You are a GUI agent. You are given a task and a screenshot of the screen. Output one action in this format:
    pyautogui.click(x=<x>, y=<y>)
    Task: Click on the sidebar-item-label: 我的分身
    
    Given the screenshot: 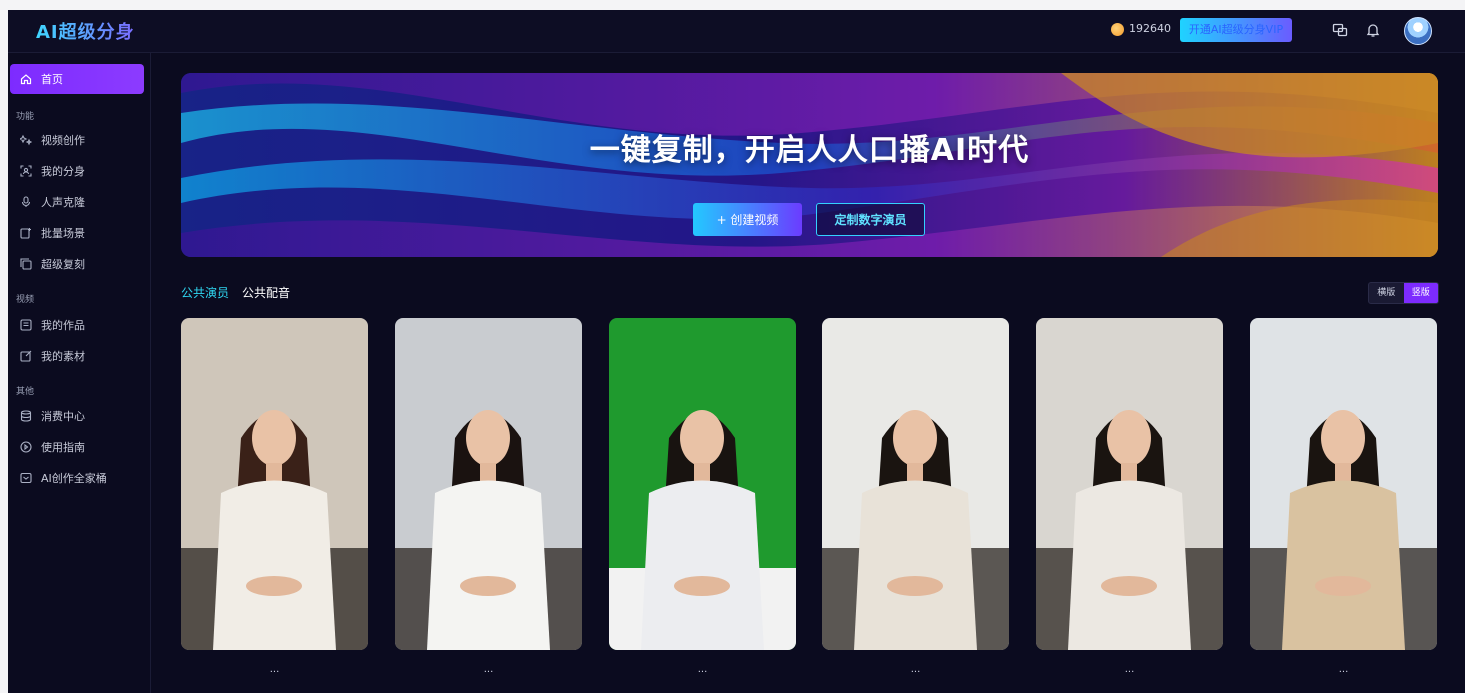 What is the action you would take?
    pyautogui.click(x=63, y=171)
    